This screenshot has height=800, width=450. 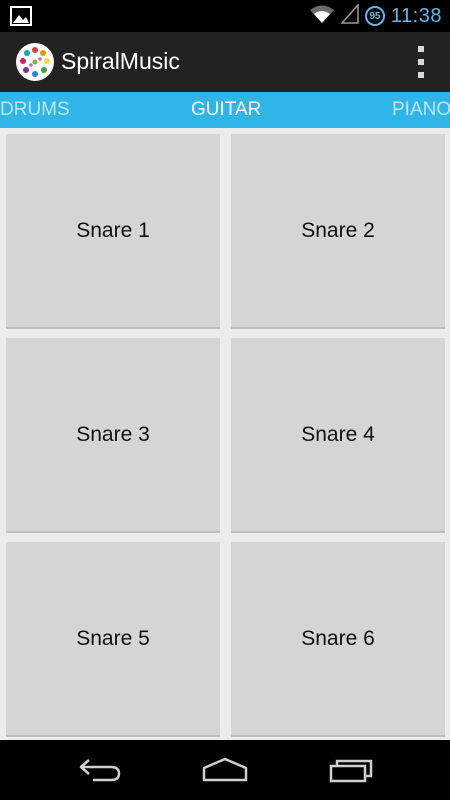 What do you see at coordinates (421, 110) in the screenshot?
I see `tab-piano: PIANO` at bounding box center [421, 110].